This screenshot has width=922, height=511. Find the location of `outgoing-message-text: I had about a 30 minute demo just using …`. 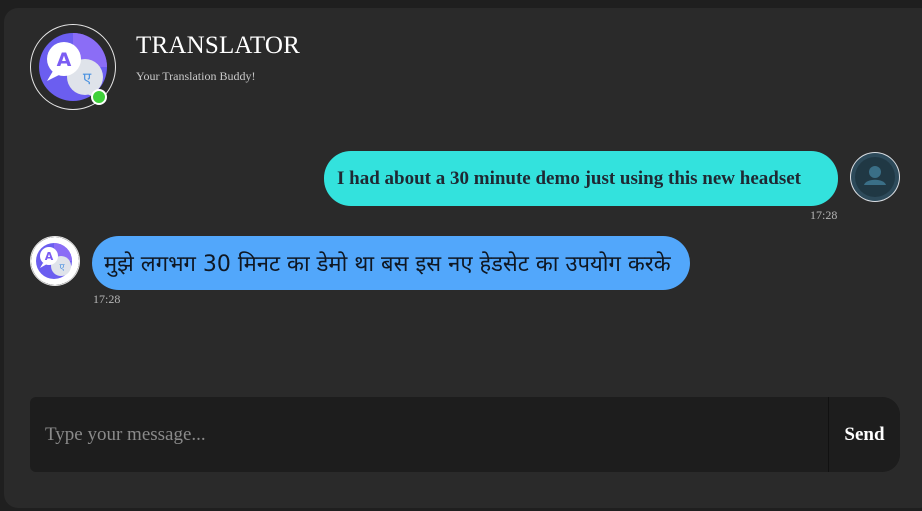

outgoing-message-text: I had about a 30 minute demo just using … is located at coordinates (569, 178).